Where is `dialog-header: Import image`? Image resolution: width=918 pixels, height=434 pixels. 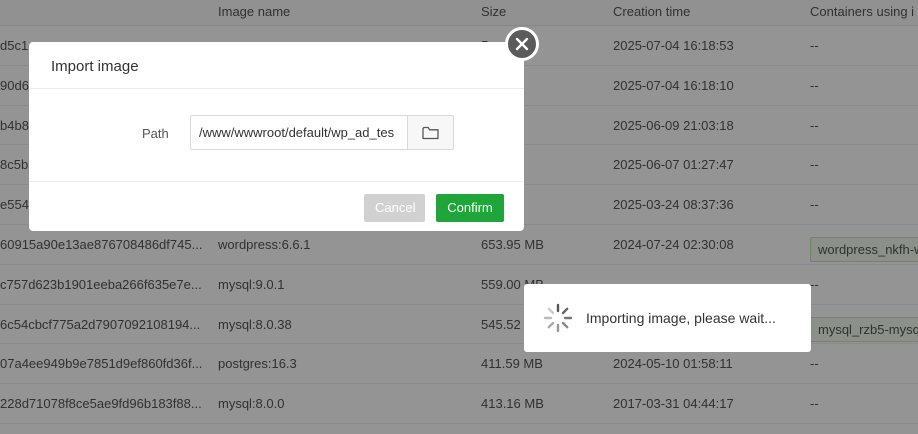 dialog-header: Import image is located at coordinates (276, 65).